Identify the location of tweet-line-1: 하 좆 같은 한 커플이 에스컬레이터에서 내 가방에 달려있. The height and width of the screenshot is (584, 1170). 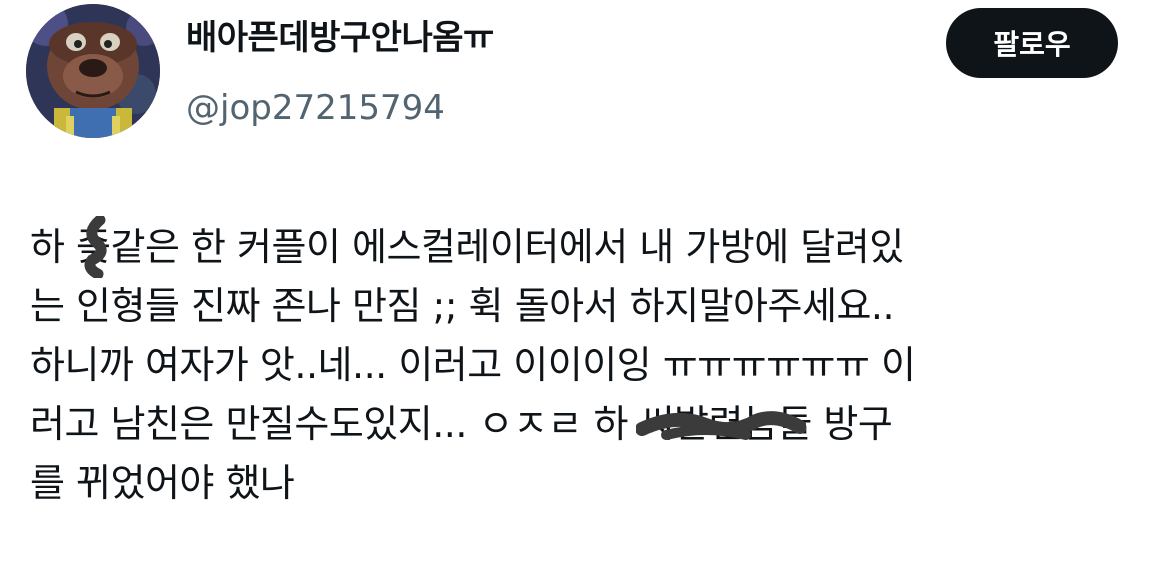
(587, 247).